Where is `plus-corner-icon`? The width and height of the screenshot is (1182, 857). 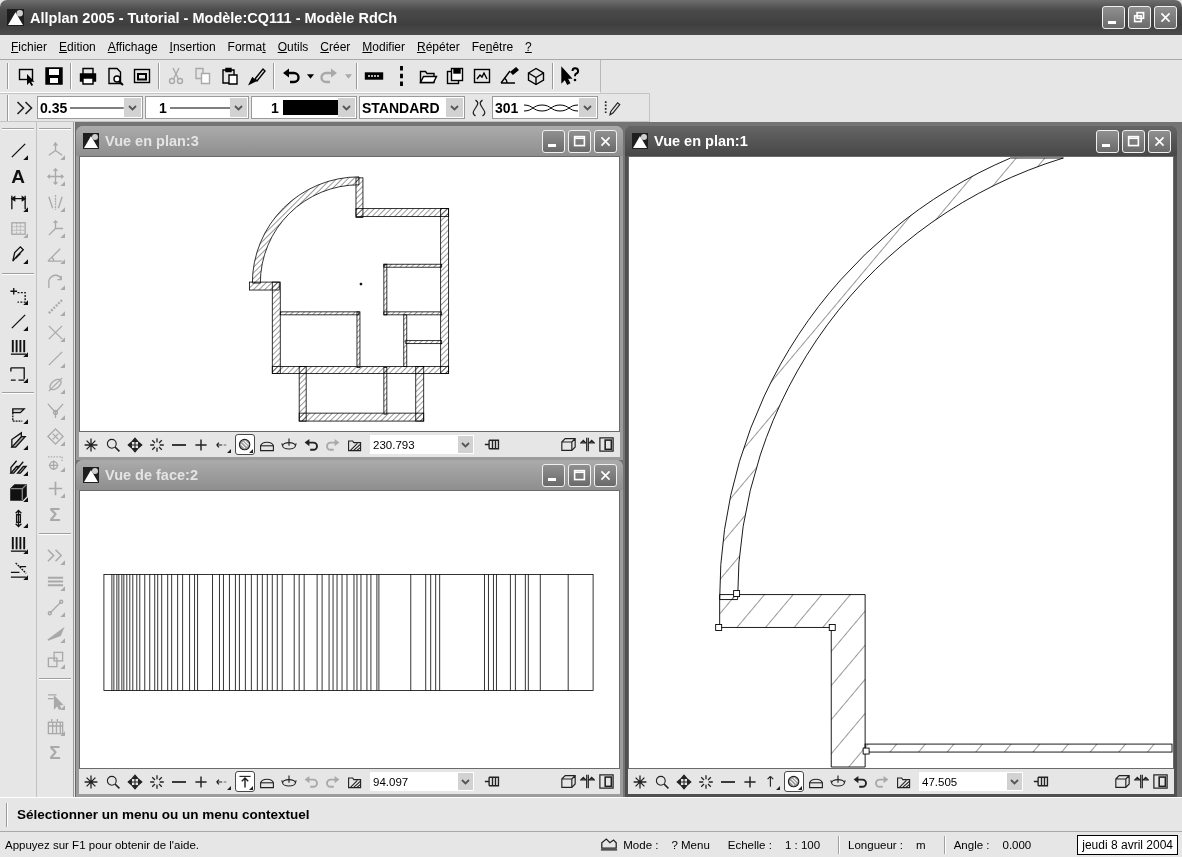
plus-corner-icon is located at coordinates (18, 295).